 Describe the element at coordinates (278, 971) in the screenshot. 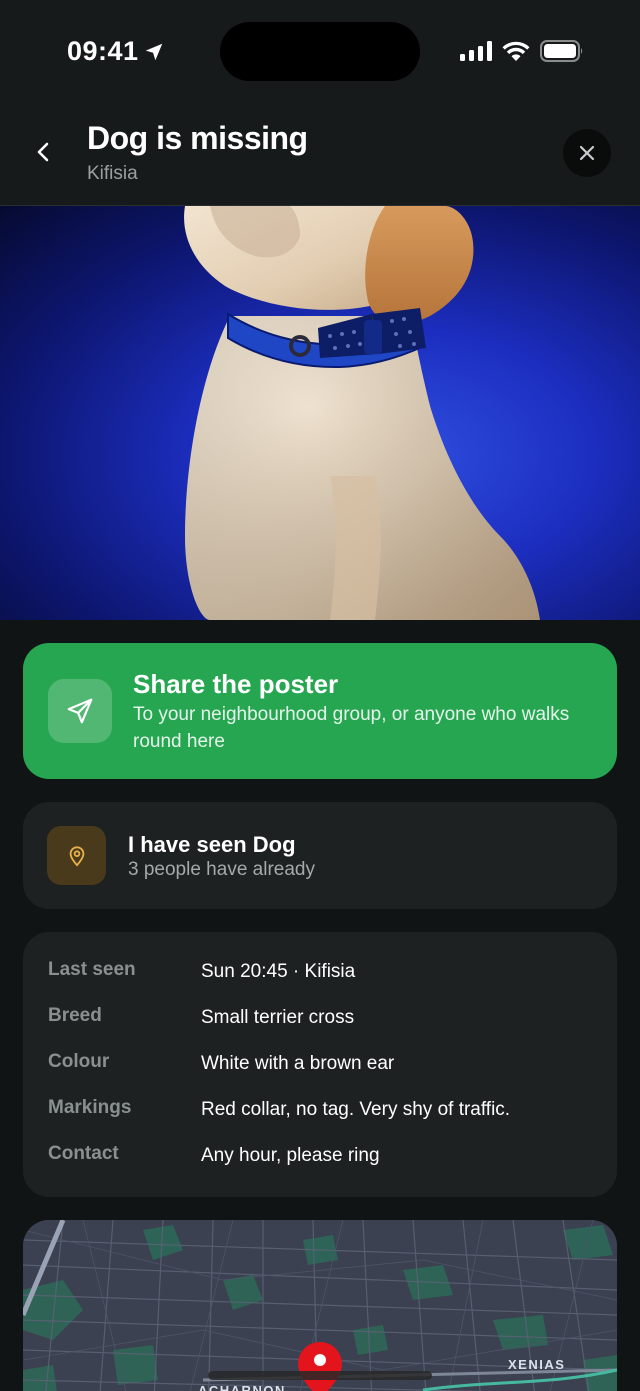

I see `detail-value: Sun 20:45 · Kifisia` at that location.